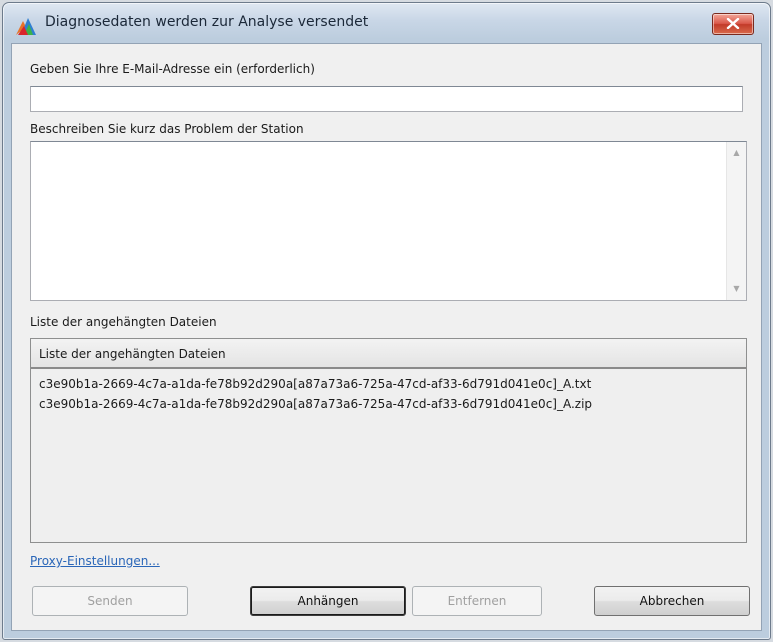  What do you see at coordinates (386, 99) in the screenshot?
I see `email-input` at bounding box center [386, 99].